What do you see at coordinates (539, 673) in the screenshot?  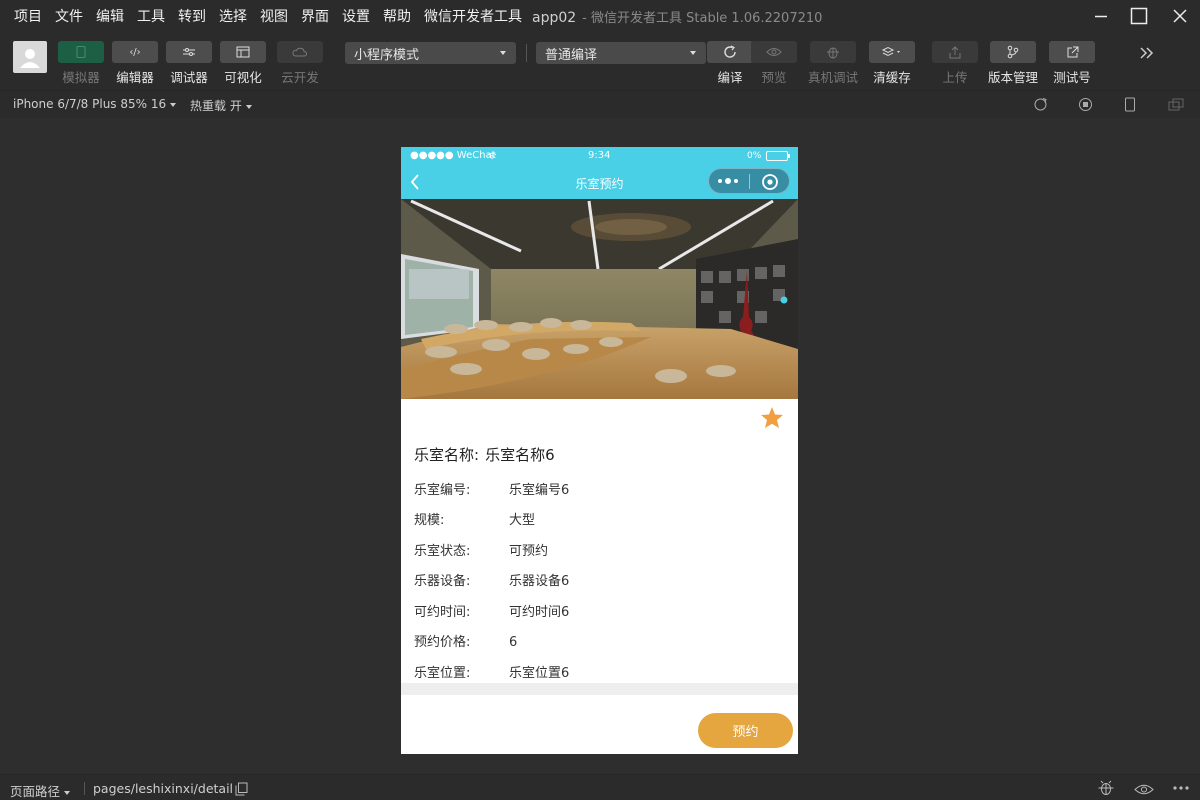 I see `detail-value: 乐室位置6` at bounding box center [539, 673].